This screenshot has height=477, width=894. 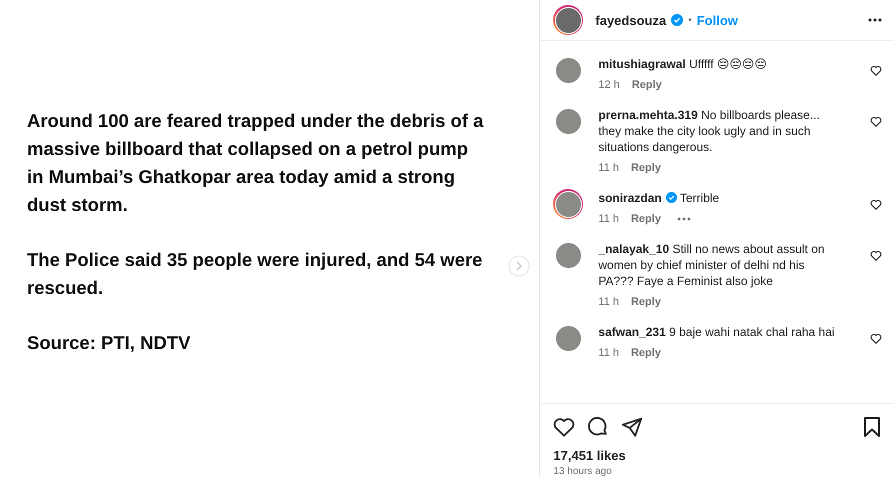 What do you see at coordinates (598, 427) in the screenshot?
I see `comment-bubble-icon` at bounding box center [598, 427].